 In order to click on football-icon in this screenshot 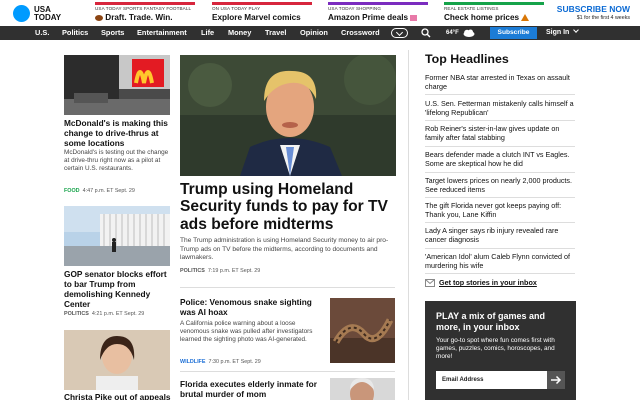, I will do `click(99, 17)`.